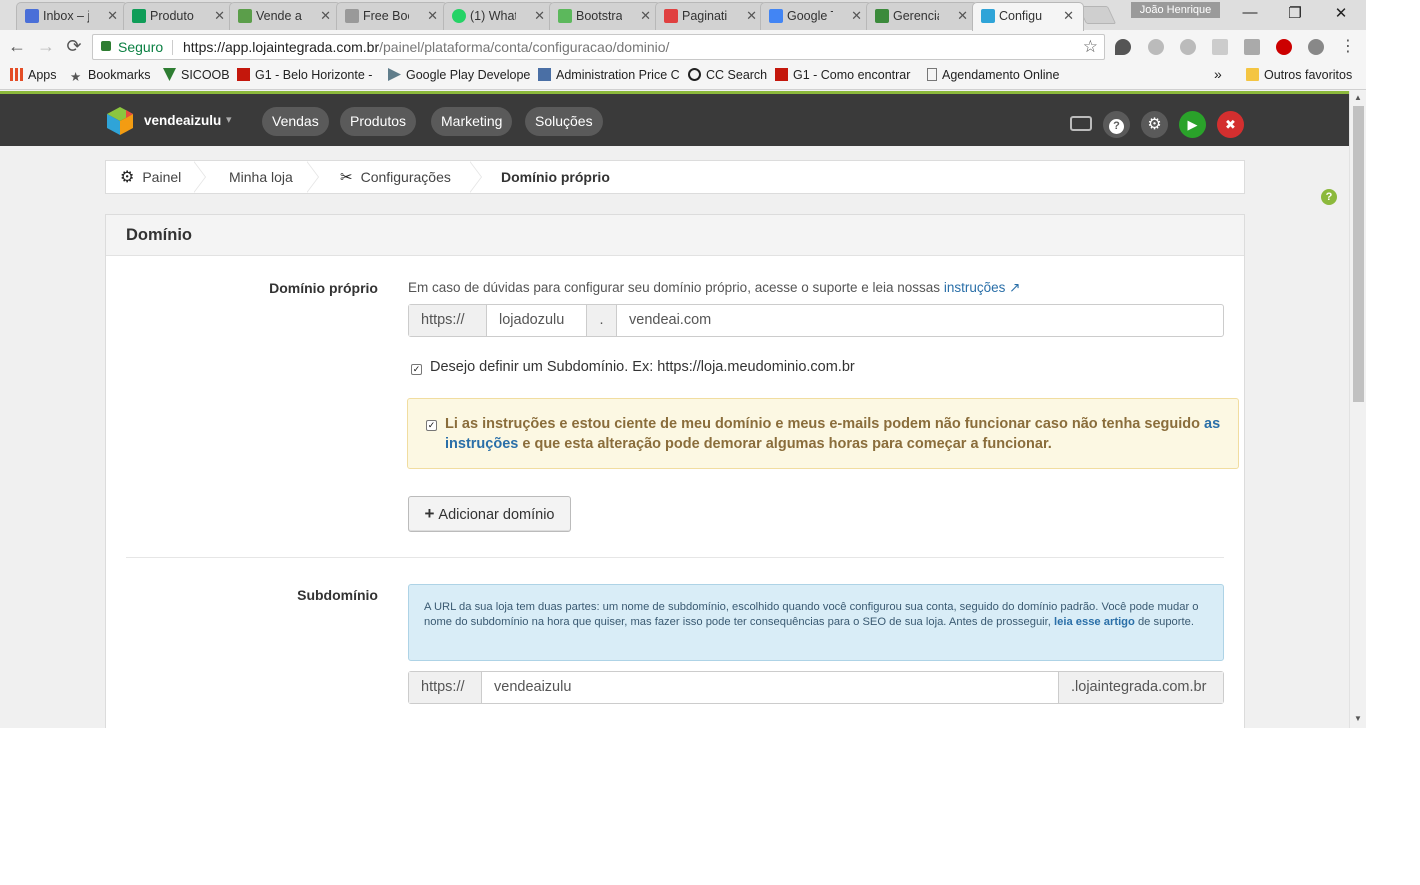 The width and height of the screenshot is (1420, 885). Describe the element at coordinates (609, 75) in the screenshot. I see `bookmark-administration: Administration Price C` at that location.